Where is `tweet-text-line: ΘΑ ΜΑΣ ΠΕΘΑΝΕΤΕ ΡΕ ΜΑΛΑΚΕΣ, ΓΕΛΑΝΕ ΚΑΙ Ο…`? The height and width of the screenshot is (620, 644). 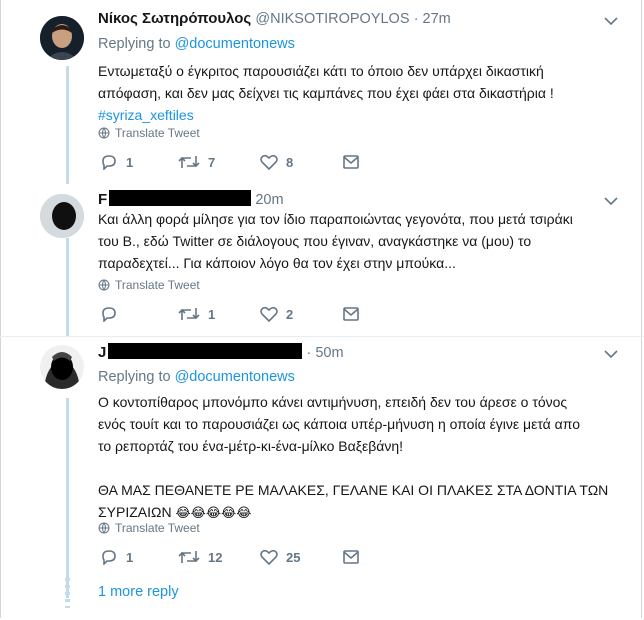
tweet-text-line: ΘΑ ΜΑΣ ΠΕΘΑΝΕΤΕ ΡΕ ΜΑΛΑΚΕΣ, ΓΕΛΑΝΕ ΚΑΙ Ο… is located at coordinates (353, 490).